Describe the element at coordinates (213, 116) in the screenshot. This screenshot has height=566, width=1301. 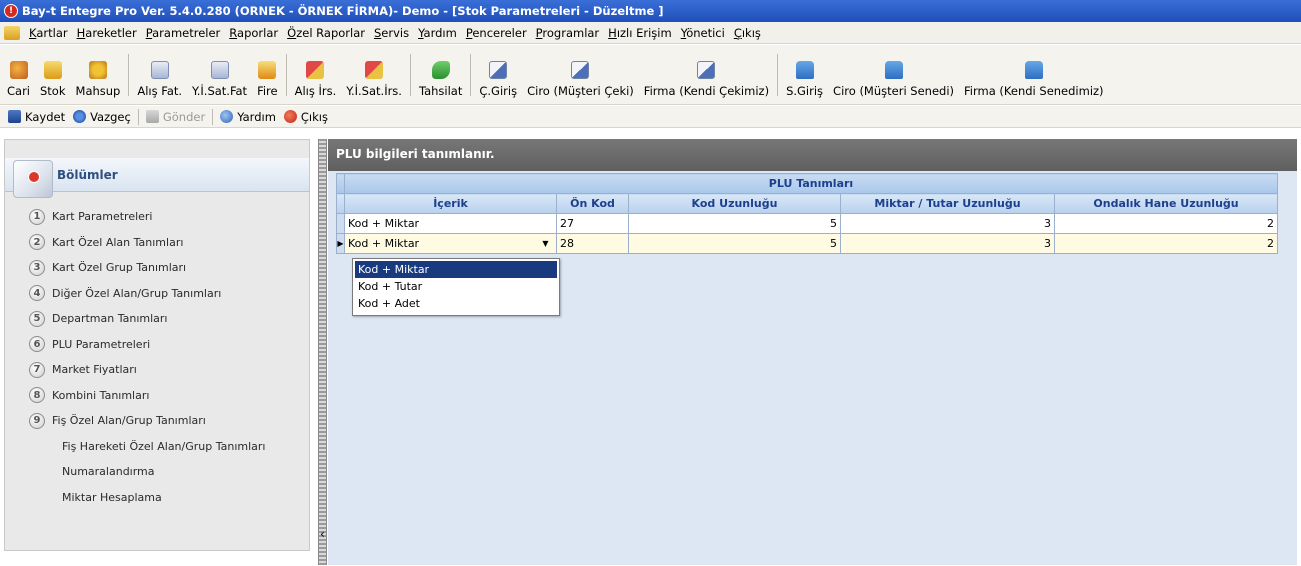
I see `action-separator` at that location.